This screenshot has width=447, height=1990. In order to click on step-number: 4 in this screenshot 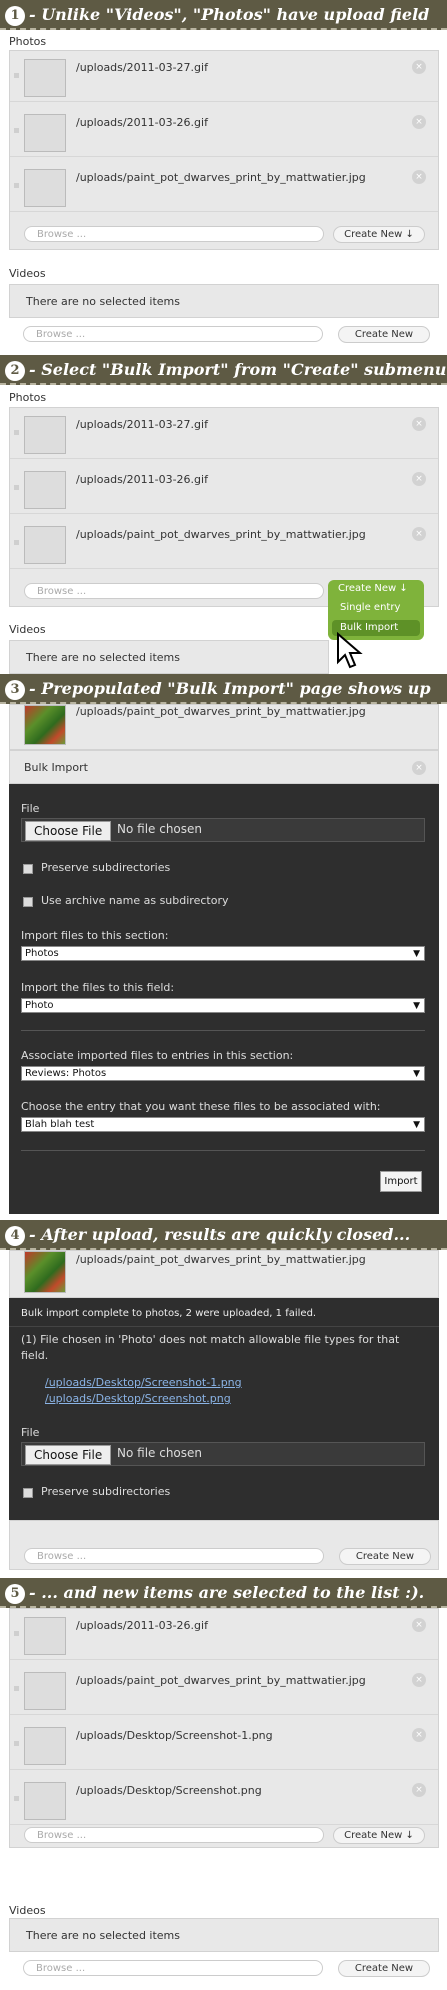, I will do `click(15, 1236)`.